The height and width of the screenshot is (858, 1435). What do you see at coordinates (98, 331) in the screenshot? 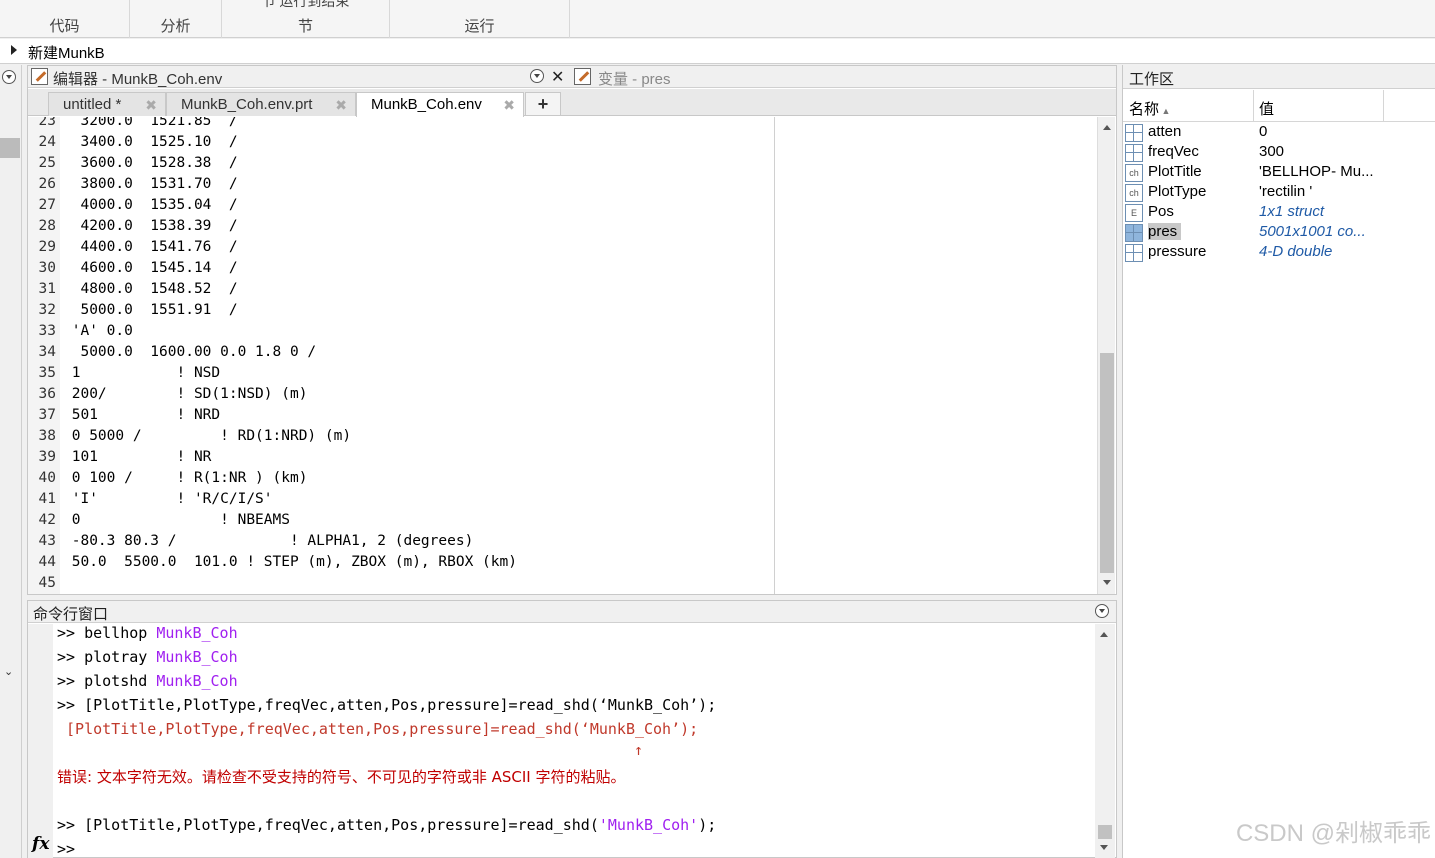
I see `code-text: 'A' 0.0` at bounding box center [98, 331].